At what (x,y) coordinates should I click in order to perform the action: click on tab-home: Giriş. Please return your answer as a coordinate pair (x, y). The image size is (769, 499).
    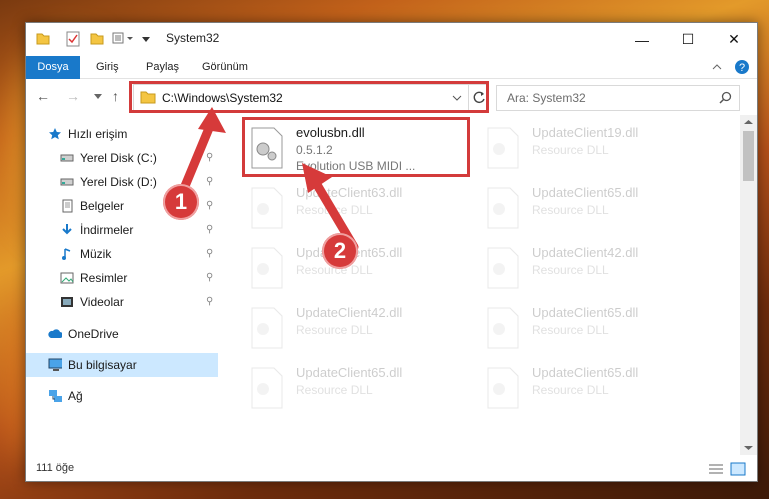
    Looking at the image, I should click on (107, 67).